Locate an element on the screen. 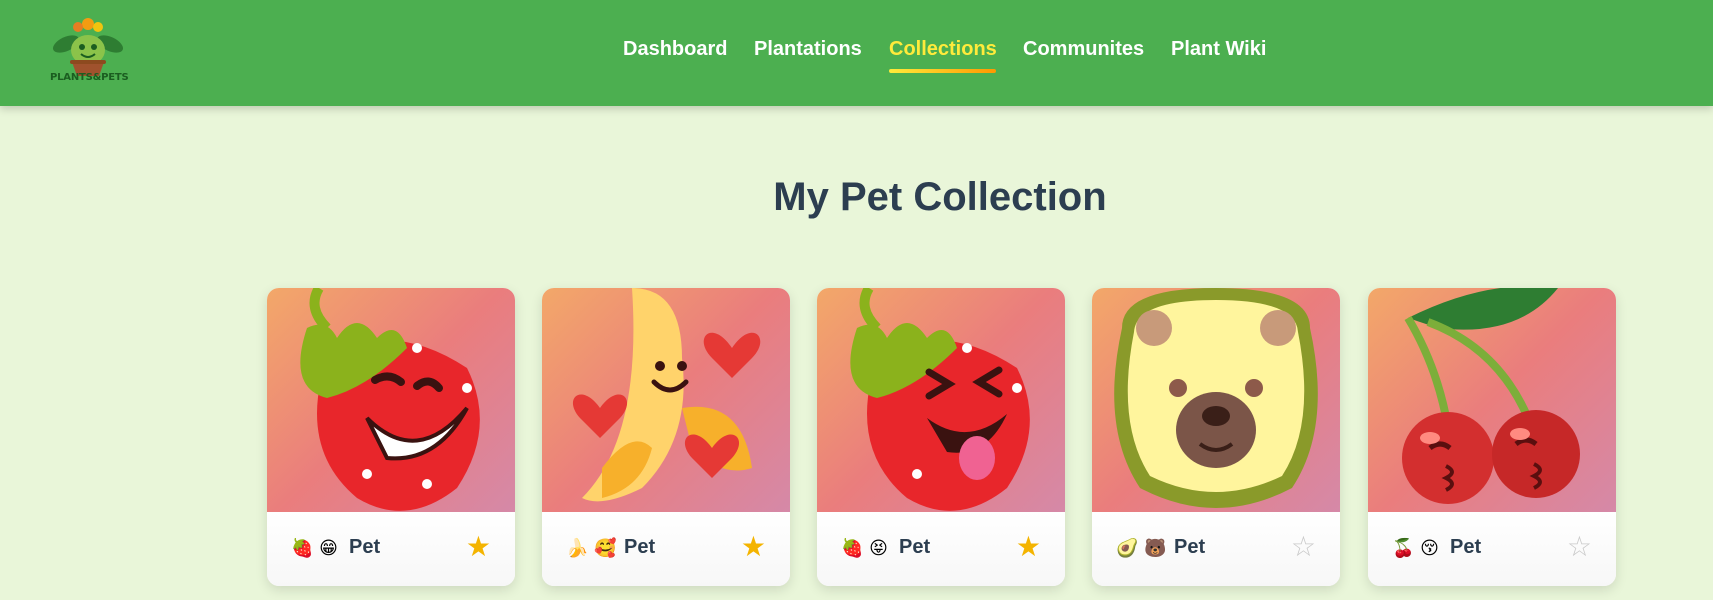 The image size is (1713, 600). pet-card: 🍌 🥰 Pet ★ is located at coordinates (666, 437).